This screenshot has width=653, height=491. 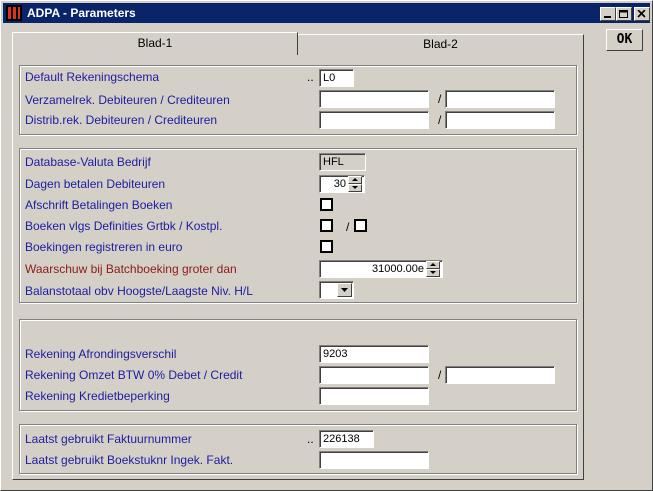 What do you see at coordinates (374, 120) in the screenshot?
I see `distrib-debiteuren-input` at bounding box center [374, 120].